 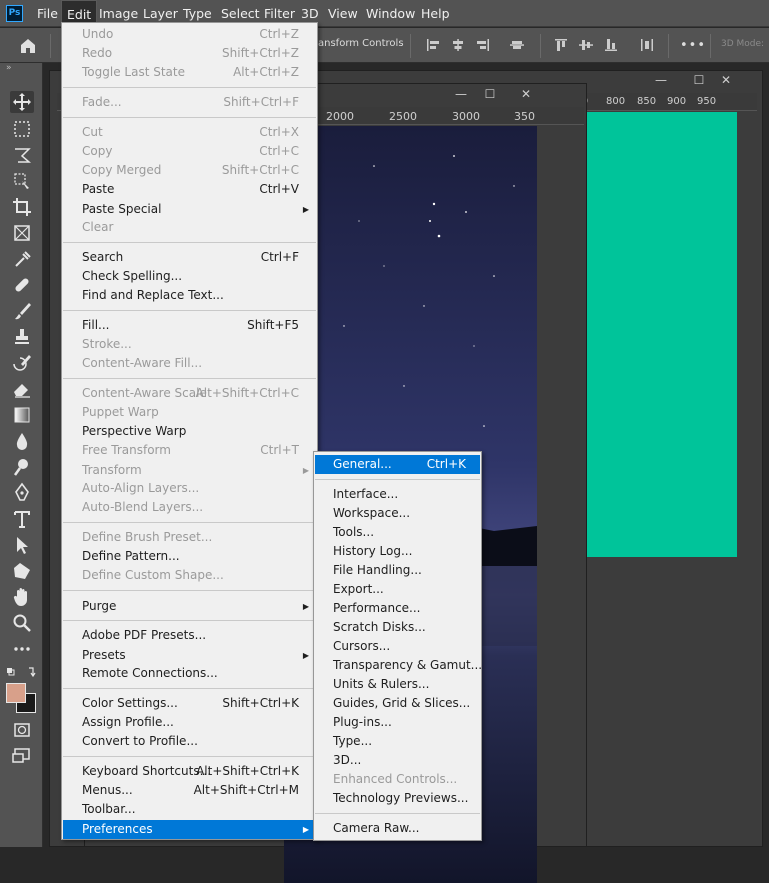 I want to click on object-selection-tool-icon, so click(x=22, y=181).